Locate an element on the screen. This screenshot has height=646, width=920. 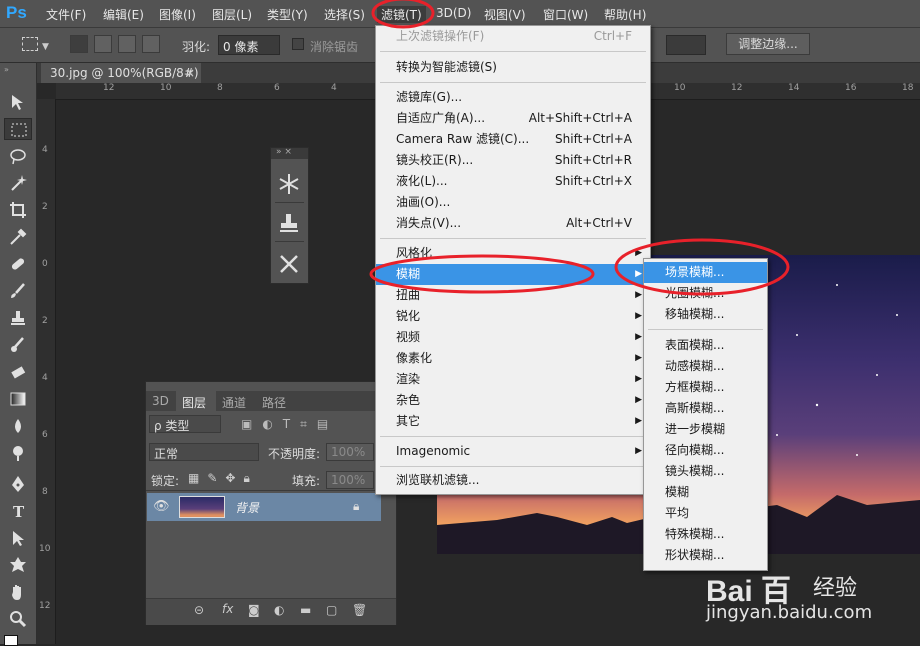
height-input is located at coordinates (686, 45).